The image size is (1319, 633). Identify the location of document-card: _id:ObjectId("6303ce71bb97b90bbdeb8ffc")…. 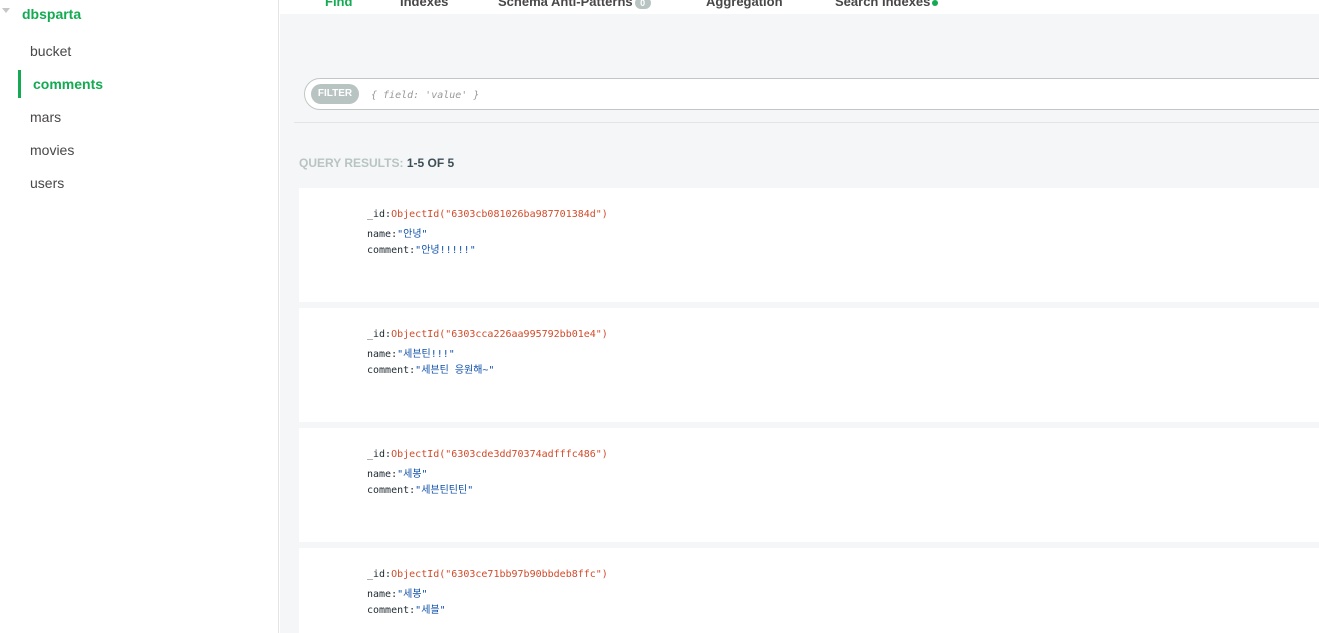
(809, 590).